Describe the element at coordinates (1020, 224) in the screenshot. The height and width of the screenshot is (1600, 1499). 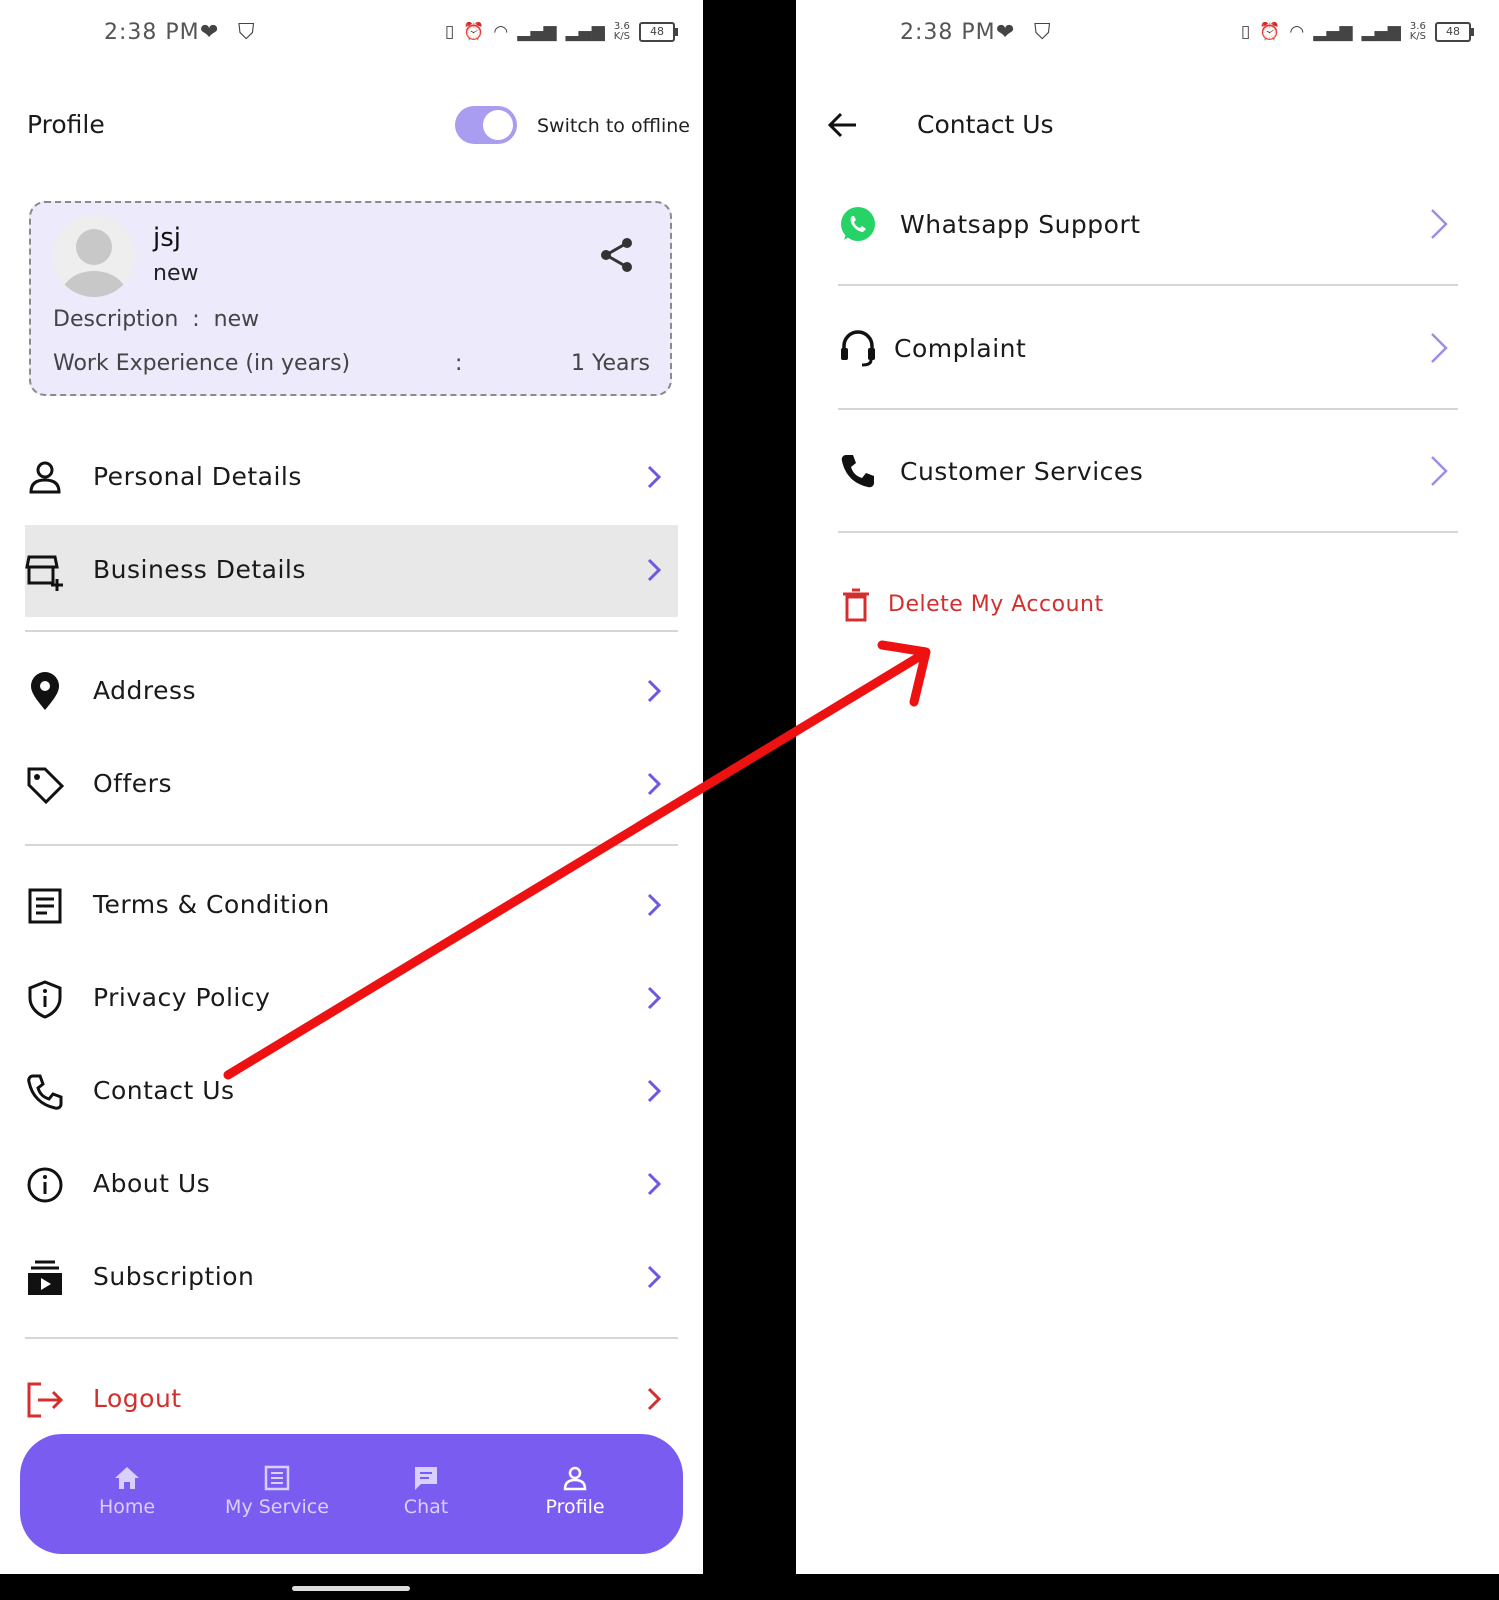
I see `item-label: Whatsapp Support` at that location.